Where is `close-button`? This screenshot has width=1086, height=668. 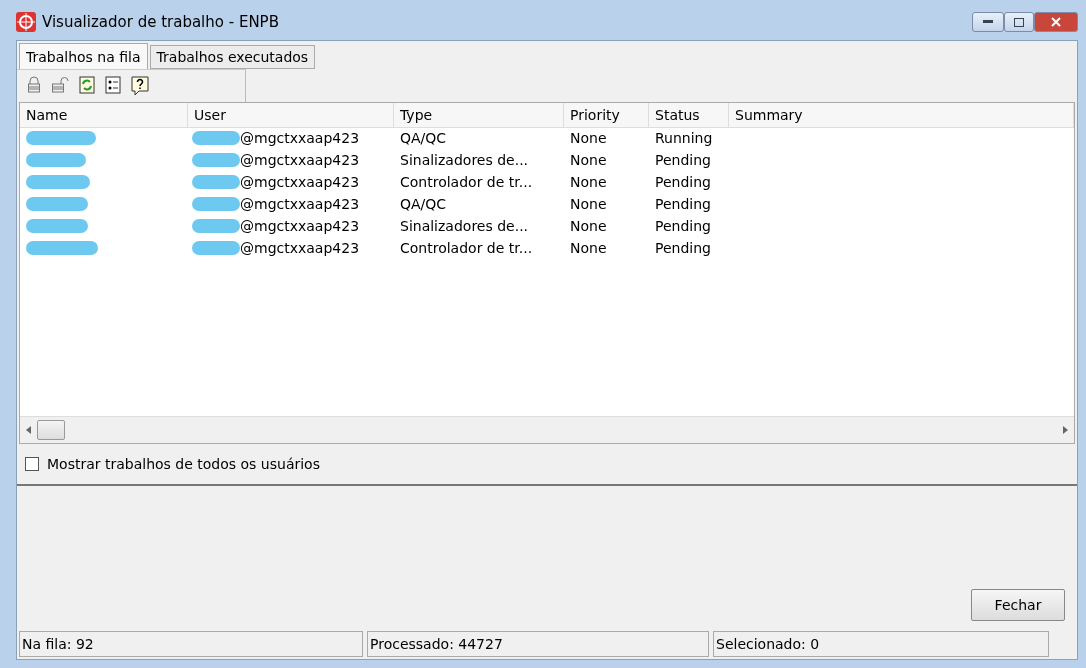
close-button is located at coordinates (1056, 22).